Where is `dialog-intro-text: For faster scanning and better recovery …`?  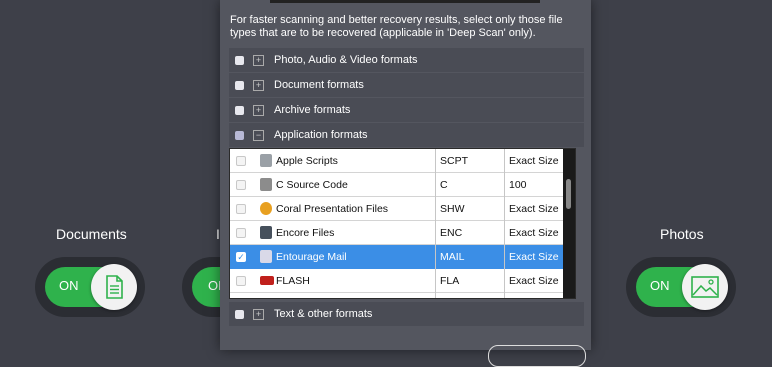
dialog-intro-text: For faster scanning and better recovery … is located at coordinates (396, 26).